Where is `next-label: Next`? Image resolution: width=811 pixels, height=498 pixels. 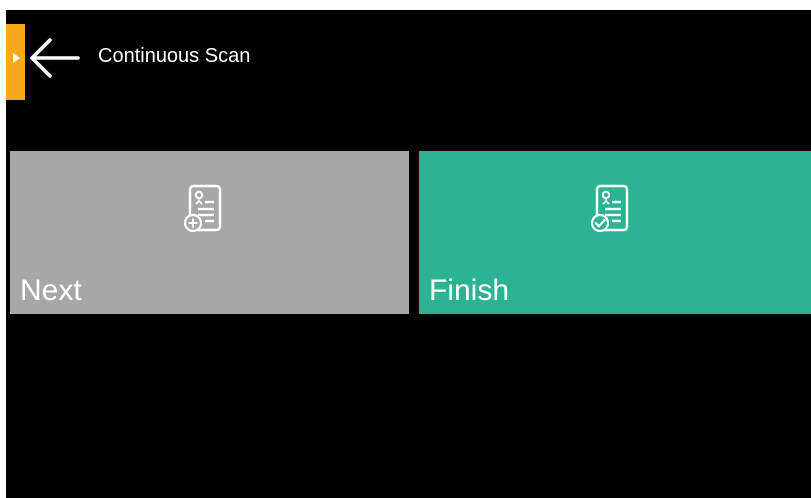
next-label: Next is located at coordinates (51, 290).